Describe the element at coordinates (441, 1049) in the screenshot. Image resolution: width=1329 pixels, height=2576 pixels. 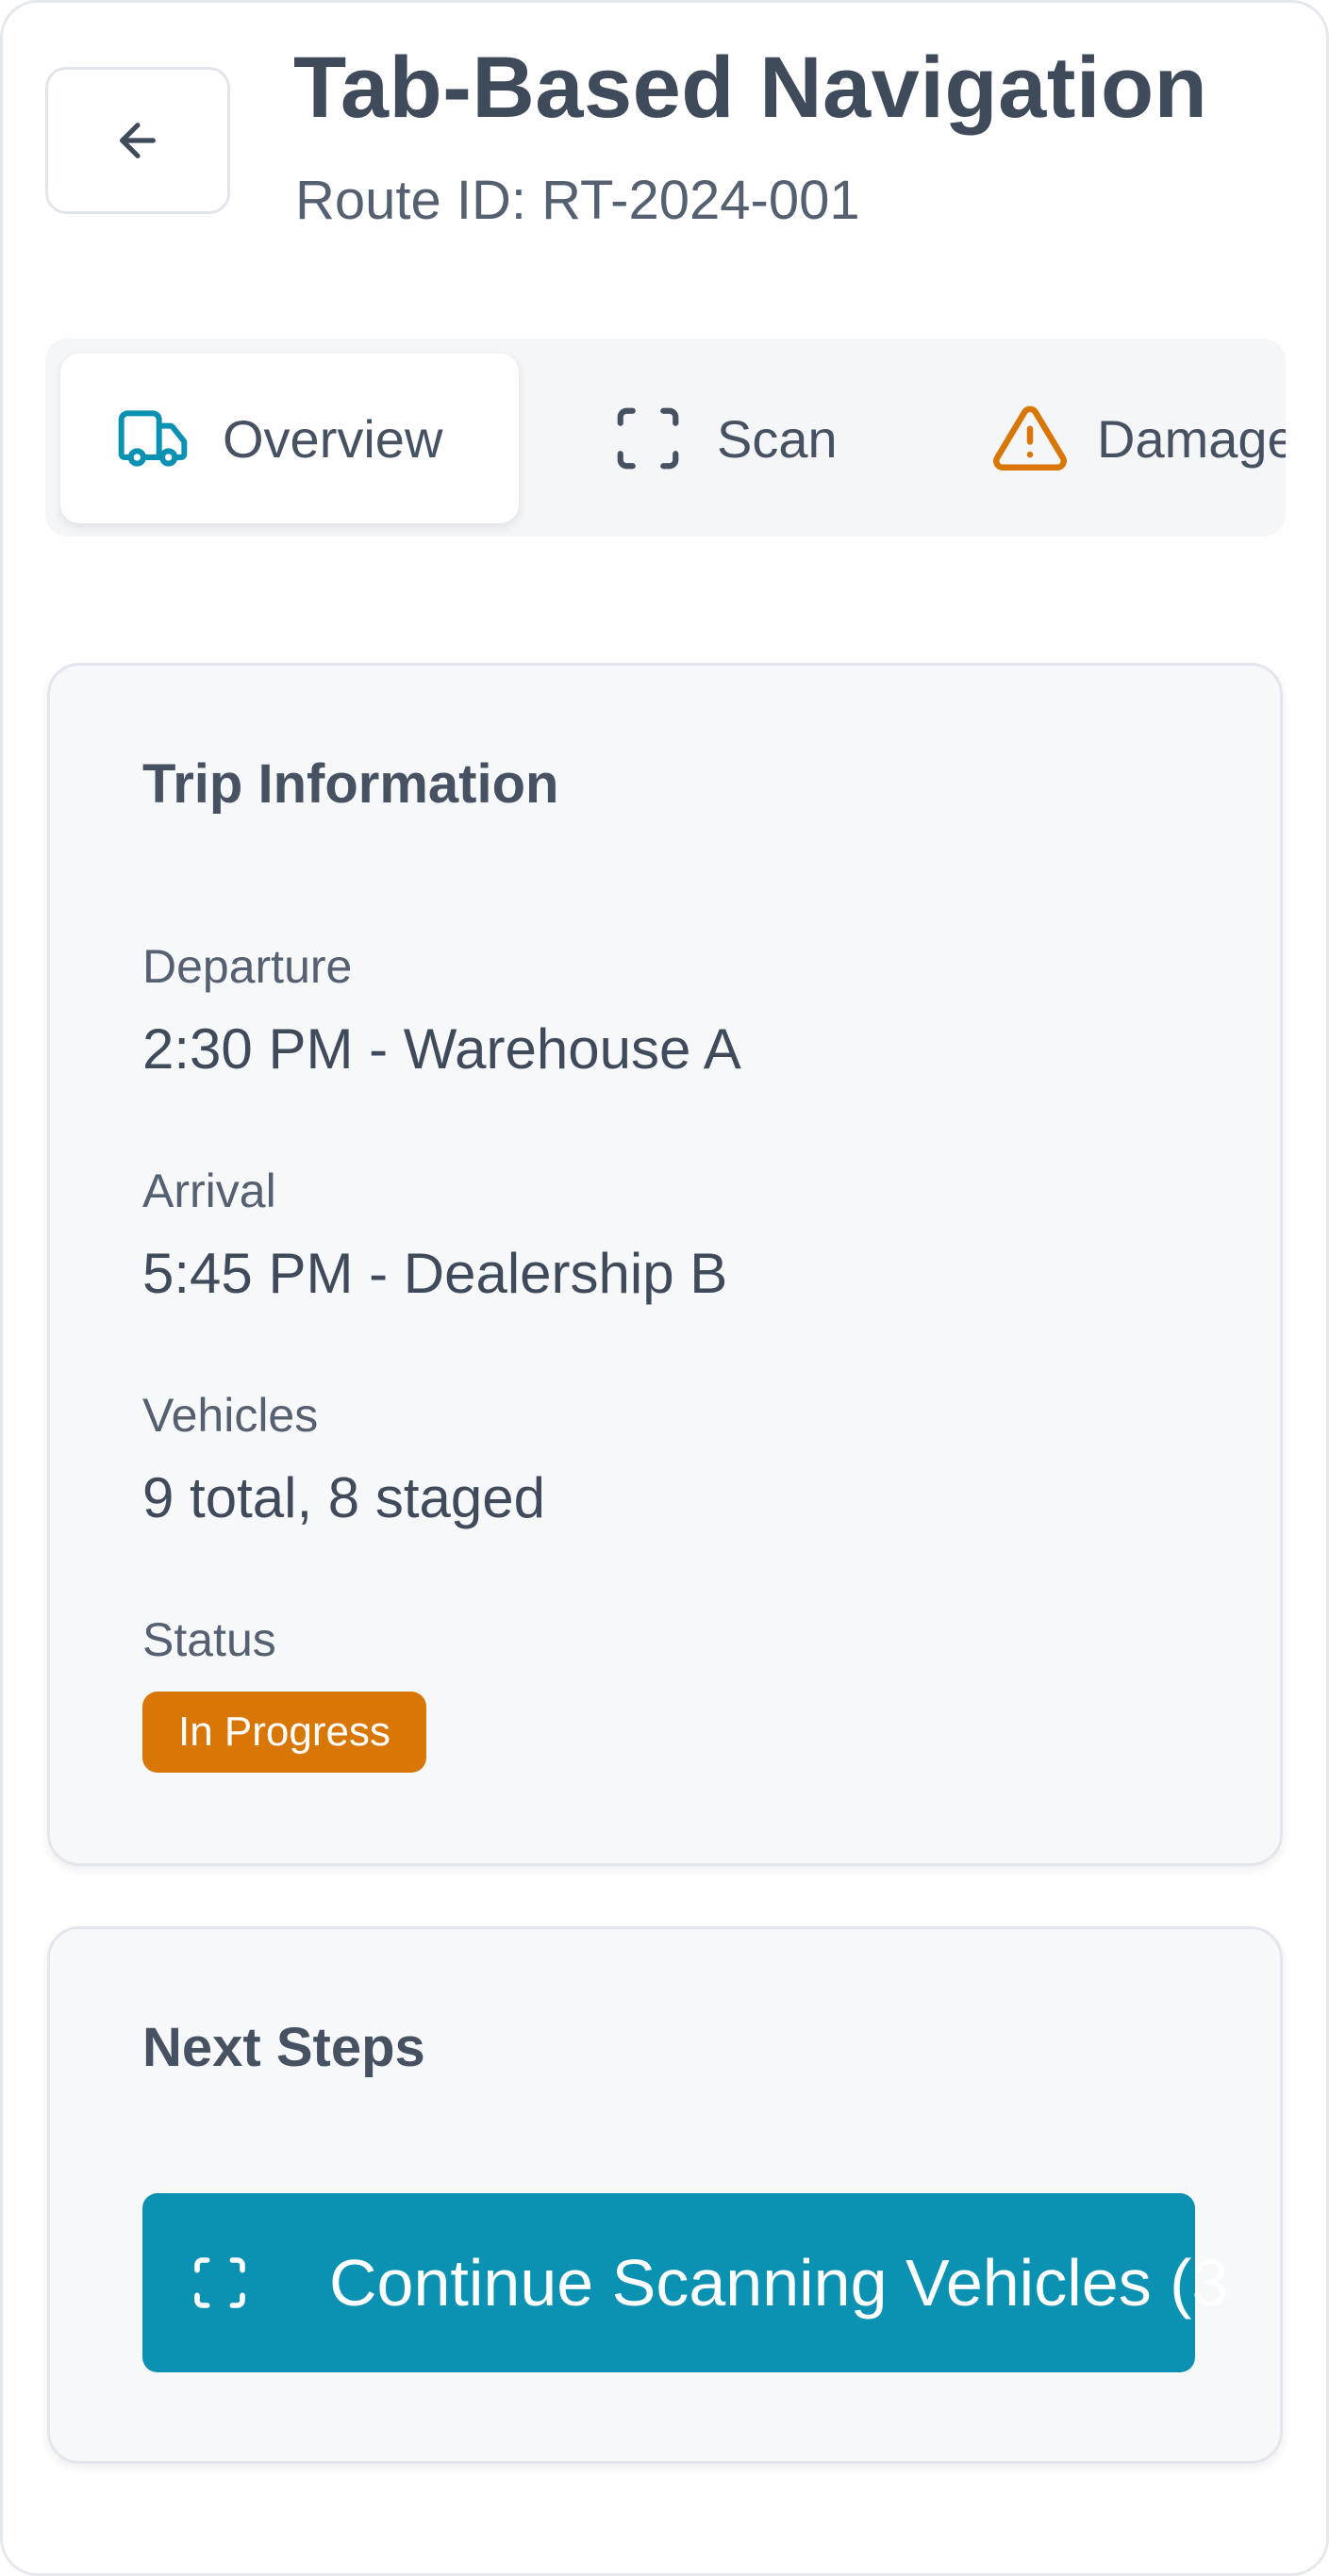
I see `departure-value: 2:30 PM - Warehouse A` at that location.